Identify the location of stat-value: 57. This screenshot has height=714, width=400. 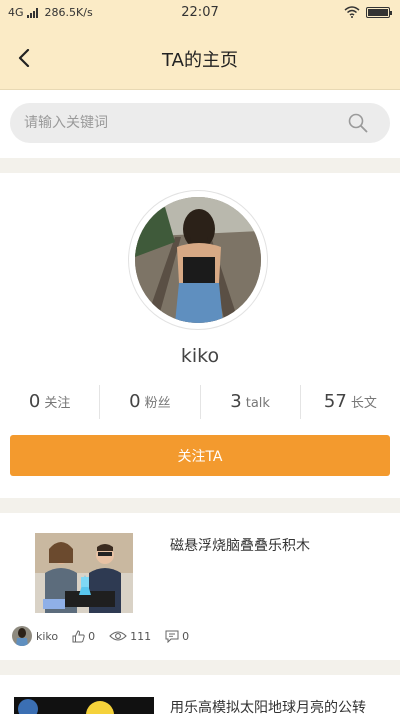
(335, 401).